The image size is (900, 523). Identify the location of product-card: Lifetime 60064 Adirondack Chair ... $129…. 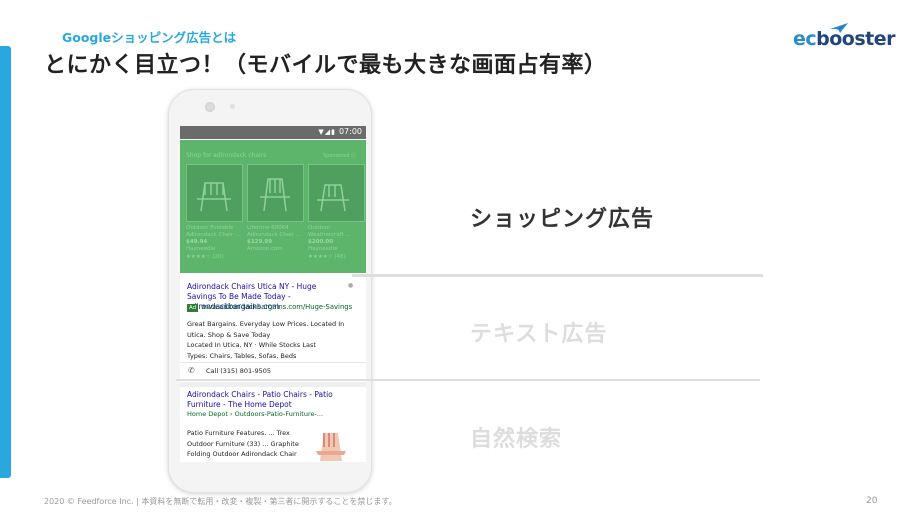
(275, 218).